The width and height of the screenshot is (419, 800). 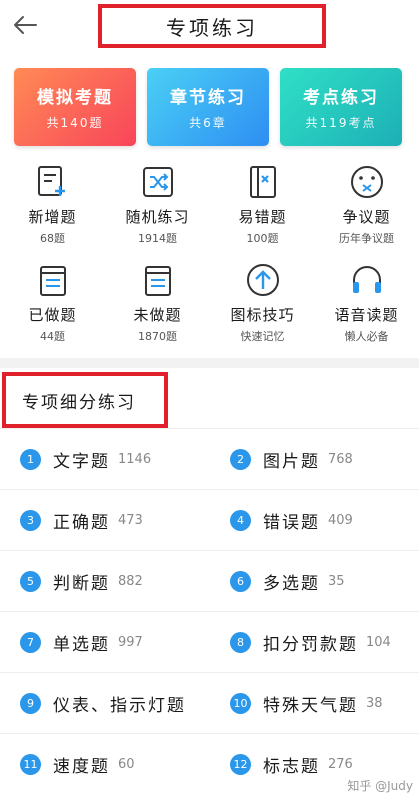 I want to click on list-row: 5 判断题 882 6 多选题 35, so click(x=209, y=580).